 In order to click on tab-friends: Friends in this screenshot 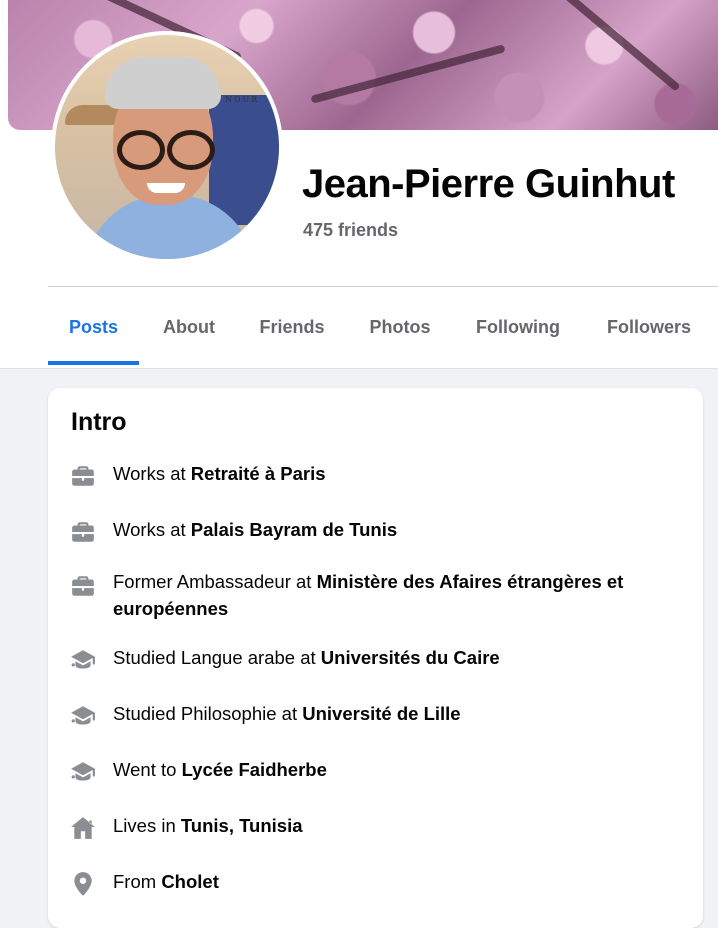, I will do `click(292, 332)`.